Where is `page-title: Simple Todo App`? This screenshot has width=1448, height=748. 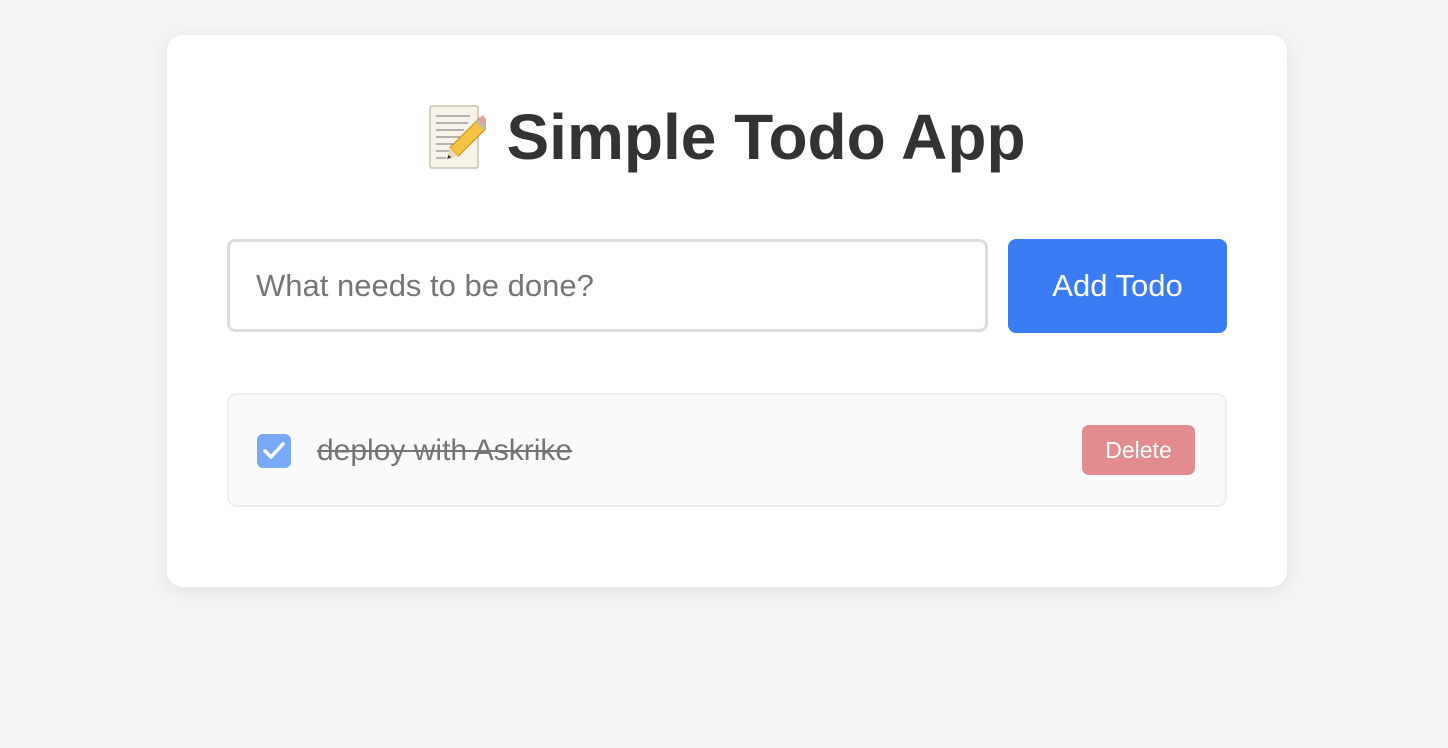 page-title: Simple Todo App is located at coordinates (766, 137).